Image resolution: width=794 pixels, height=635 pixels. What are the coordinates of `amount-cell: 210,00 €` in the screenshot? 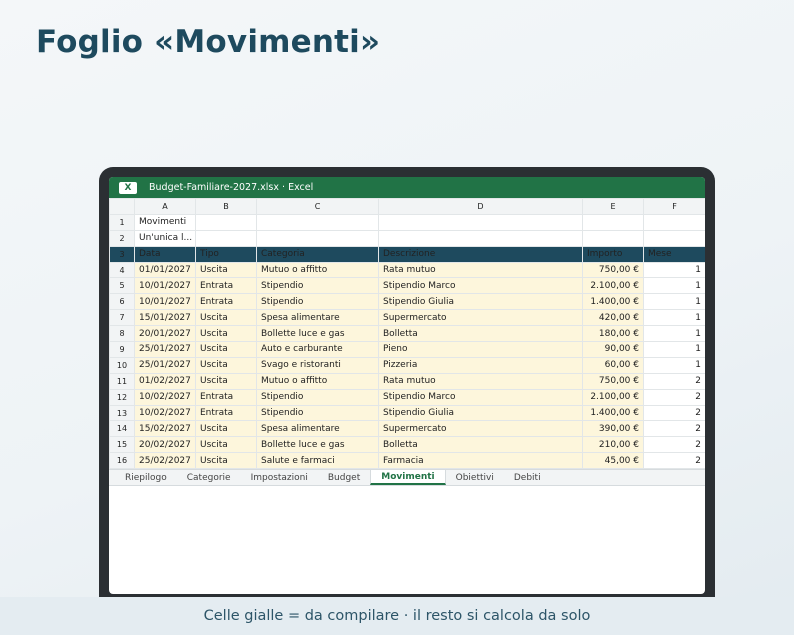 It's located at (613, 445).